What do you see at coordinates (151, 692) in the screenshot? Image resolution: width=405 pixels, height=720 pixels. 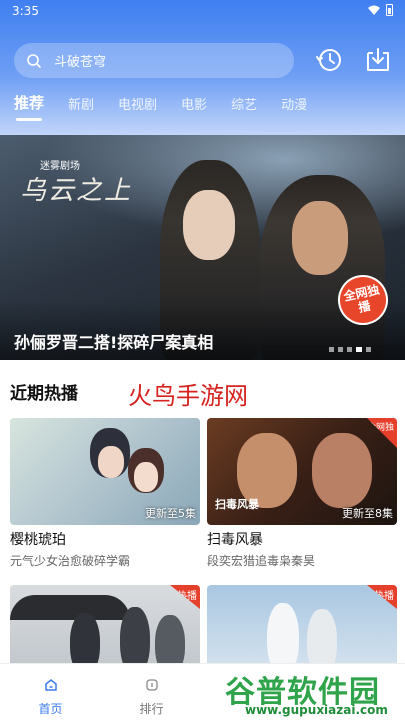 I see `nav-ranking: 排行` at bounding box center [151, 692].